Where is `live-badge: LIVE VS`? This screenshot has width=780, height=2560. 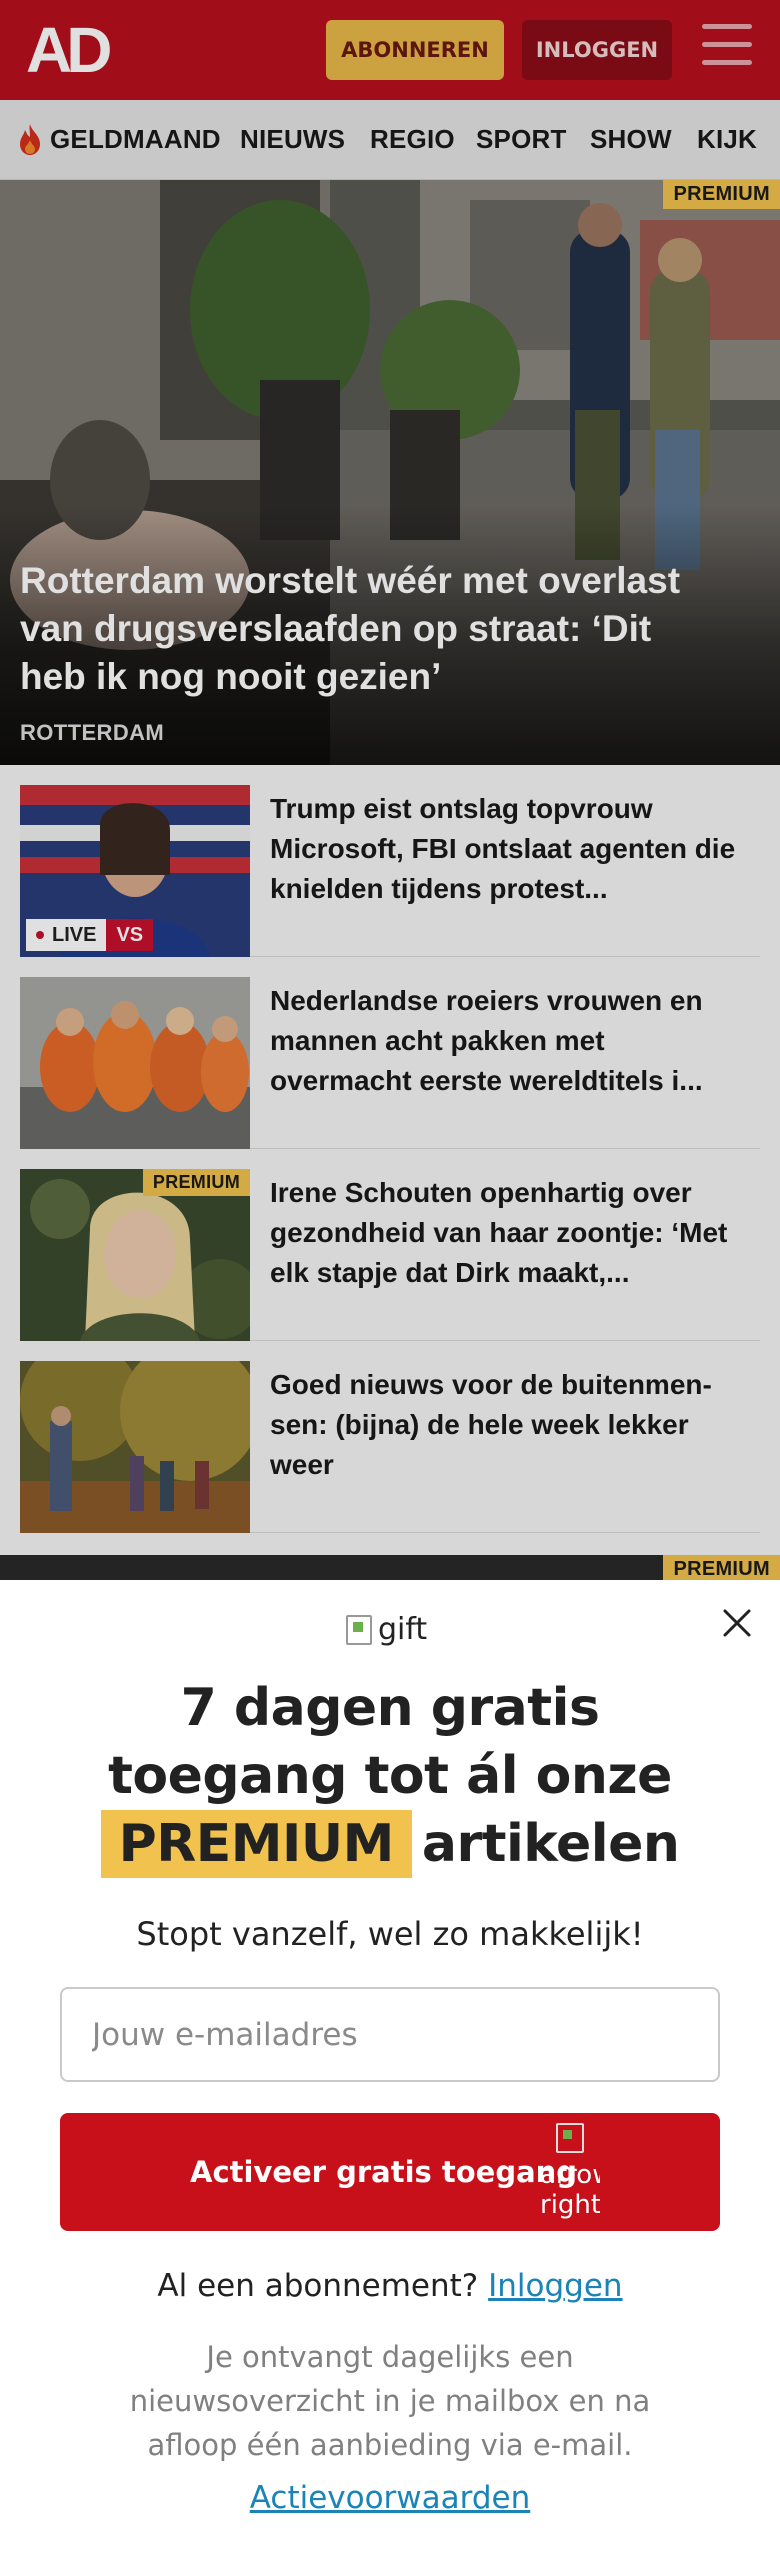 live-badge: LIVE VS is located at coordinates (90, 935).